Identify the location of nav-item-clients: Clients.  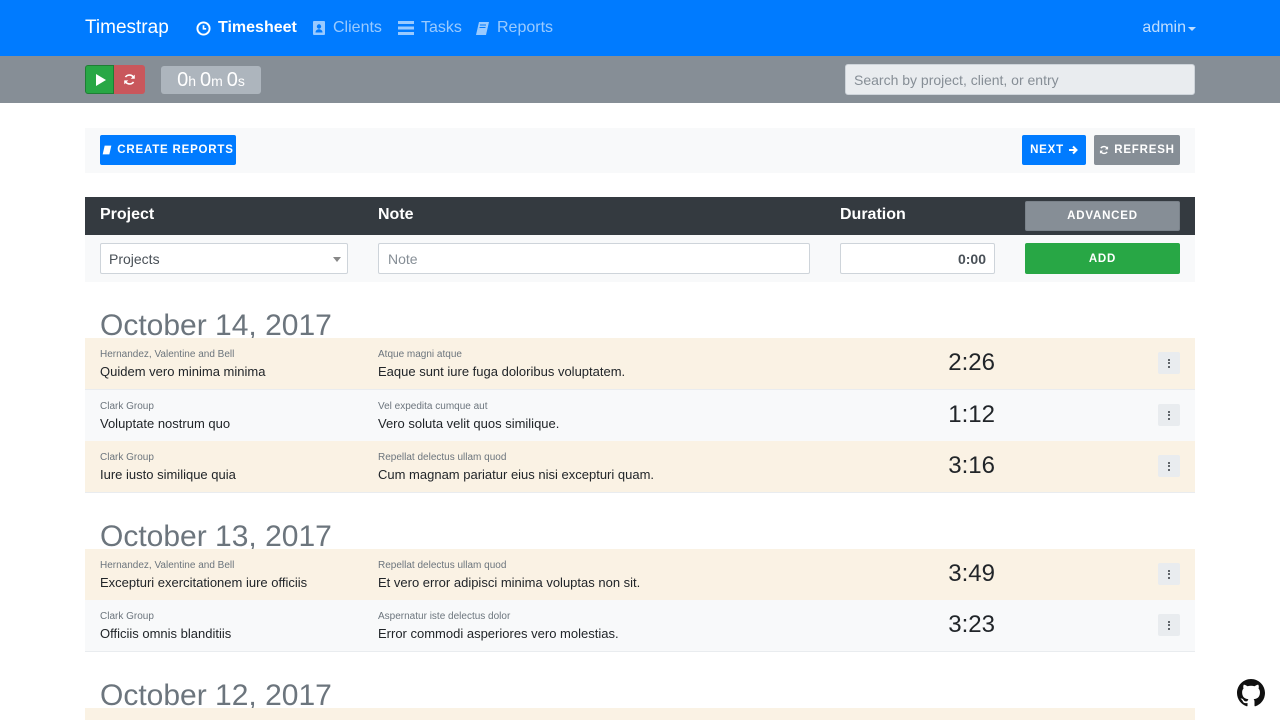
(347, 28).